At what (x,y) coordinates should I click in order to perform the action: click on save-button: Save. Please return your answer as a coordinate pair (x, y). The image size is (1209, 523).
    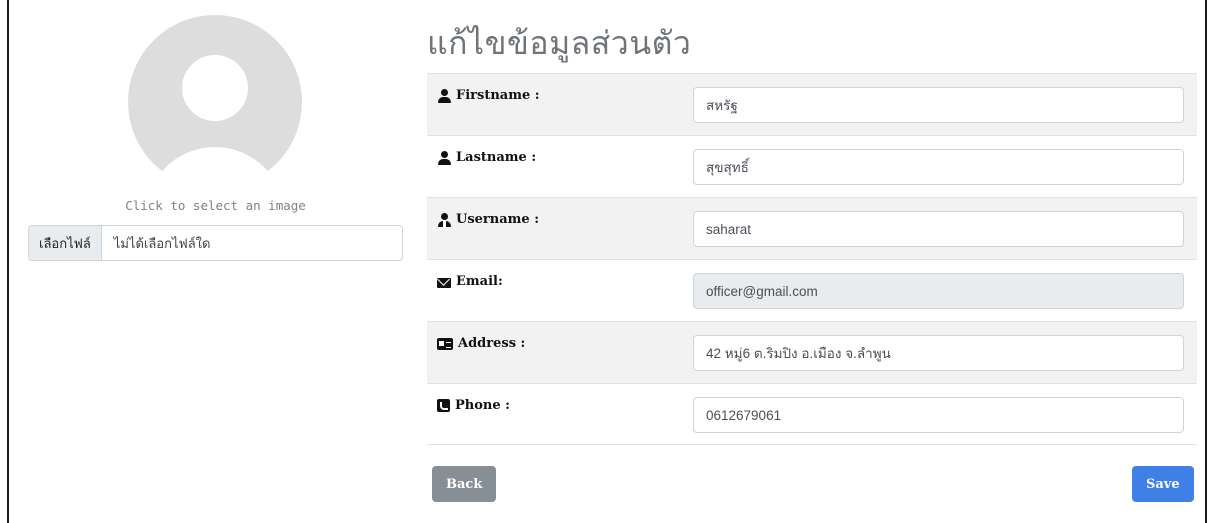
    Looking at the image, I should click on (1163, 484).